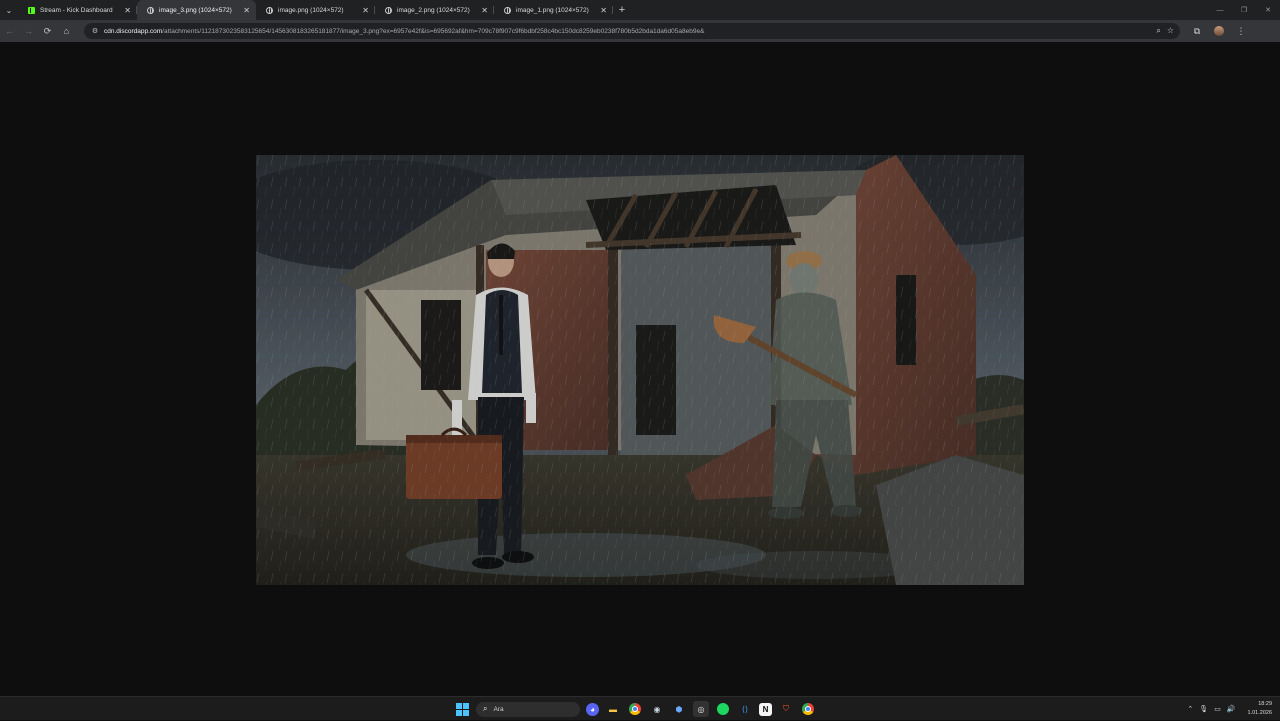  I want to click on obs-icon: ◎, so click(701, 709).